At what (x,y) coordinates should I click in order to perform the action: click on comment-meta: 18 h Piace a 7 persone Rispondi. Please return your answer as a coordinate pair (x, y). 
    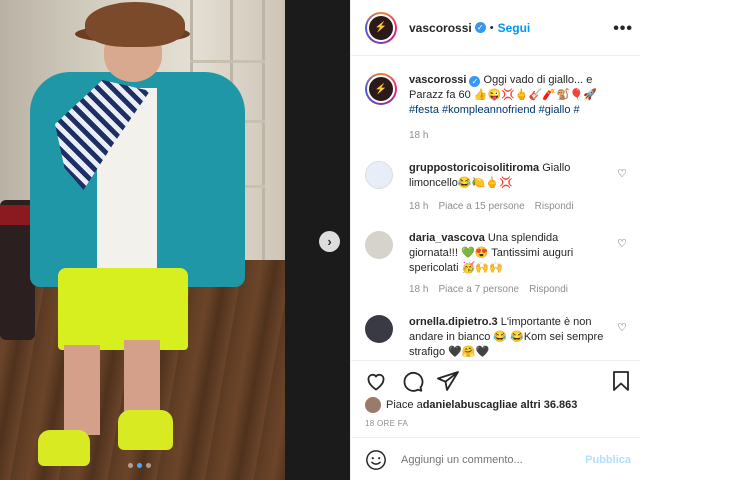
    Looking at the image, I should click on (488, 289).